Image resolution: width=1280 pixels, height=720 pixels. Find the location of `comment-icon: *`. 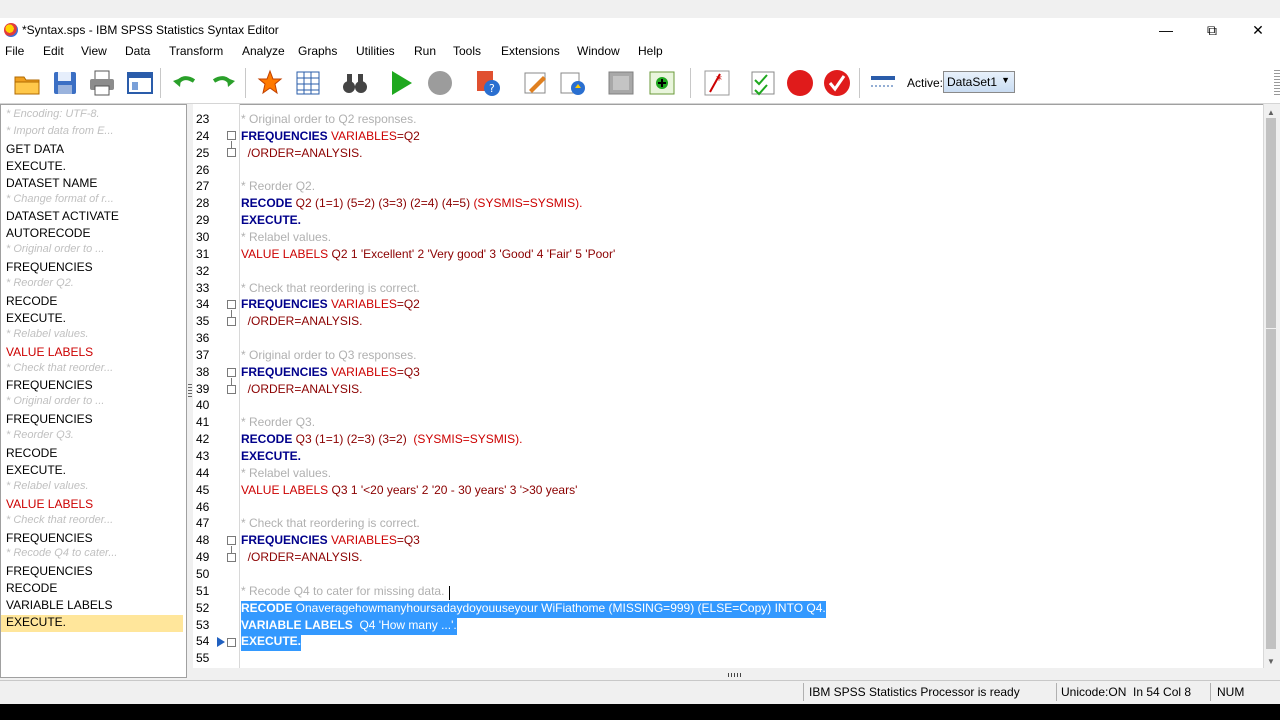

comment-icon: * is located at coordinates (717, 83).